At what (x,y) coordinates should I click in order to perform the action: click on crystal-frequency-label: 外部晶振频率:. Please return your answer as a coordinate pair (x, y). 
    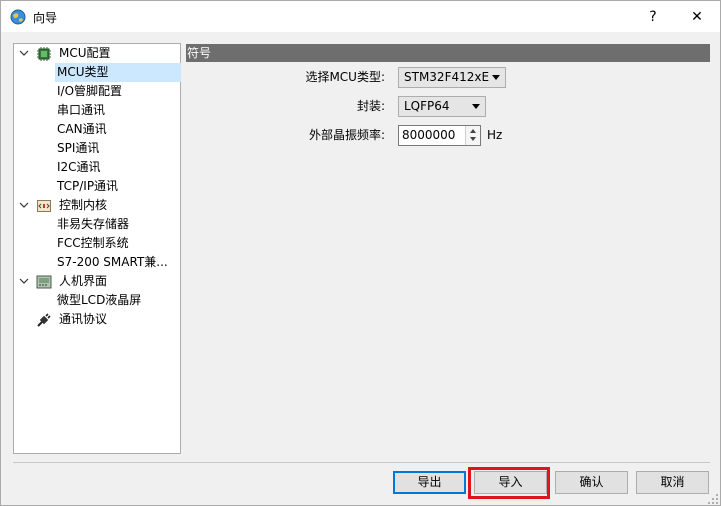
    Looking at the image, I should click on (346, 135).